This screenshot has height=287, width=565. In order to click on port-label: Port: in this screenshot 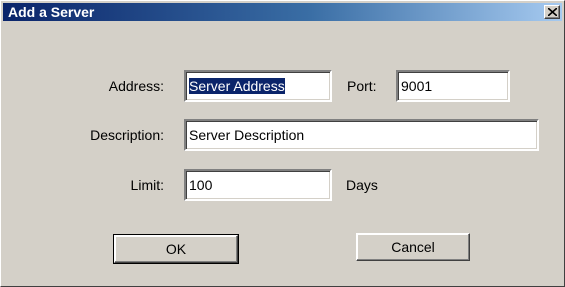, I will do `click(362, 86)`.